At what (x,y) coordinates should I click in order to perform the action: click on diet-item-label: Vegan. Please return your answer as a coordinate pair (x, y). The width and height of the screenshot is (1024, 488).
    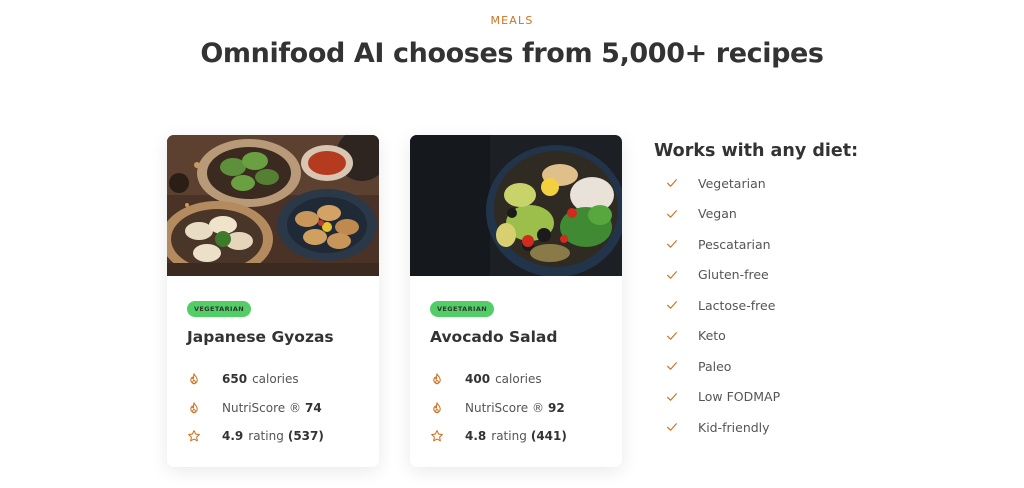
    Looking at the image, I should click on (717, 214).